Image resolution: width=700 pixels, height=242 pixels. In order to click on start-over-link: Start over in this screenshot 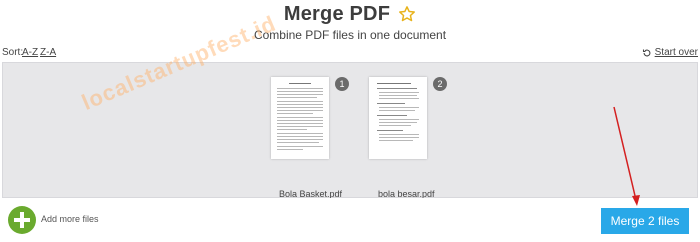, I will do `click(670, 52)`.